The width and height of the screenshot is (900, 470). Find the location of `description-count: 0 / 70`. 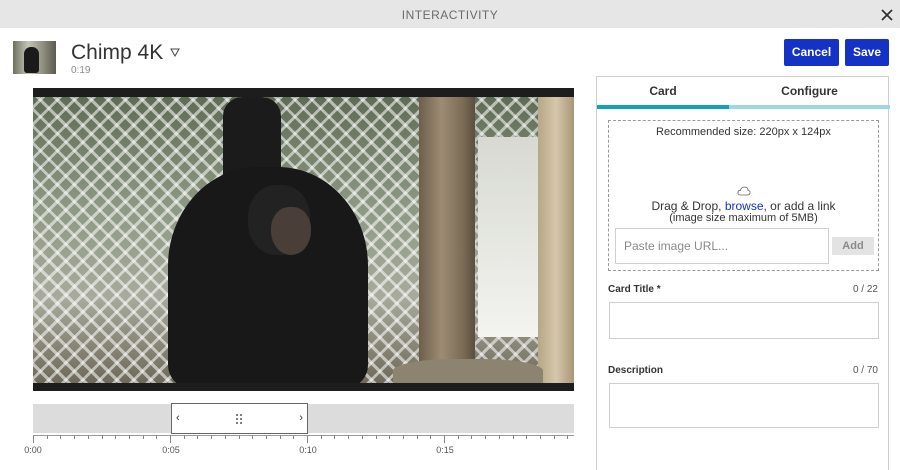

description-count: 0 / 70 is located at coordinates (865, 370).